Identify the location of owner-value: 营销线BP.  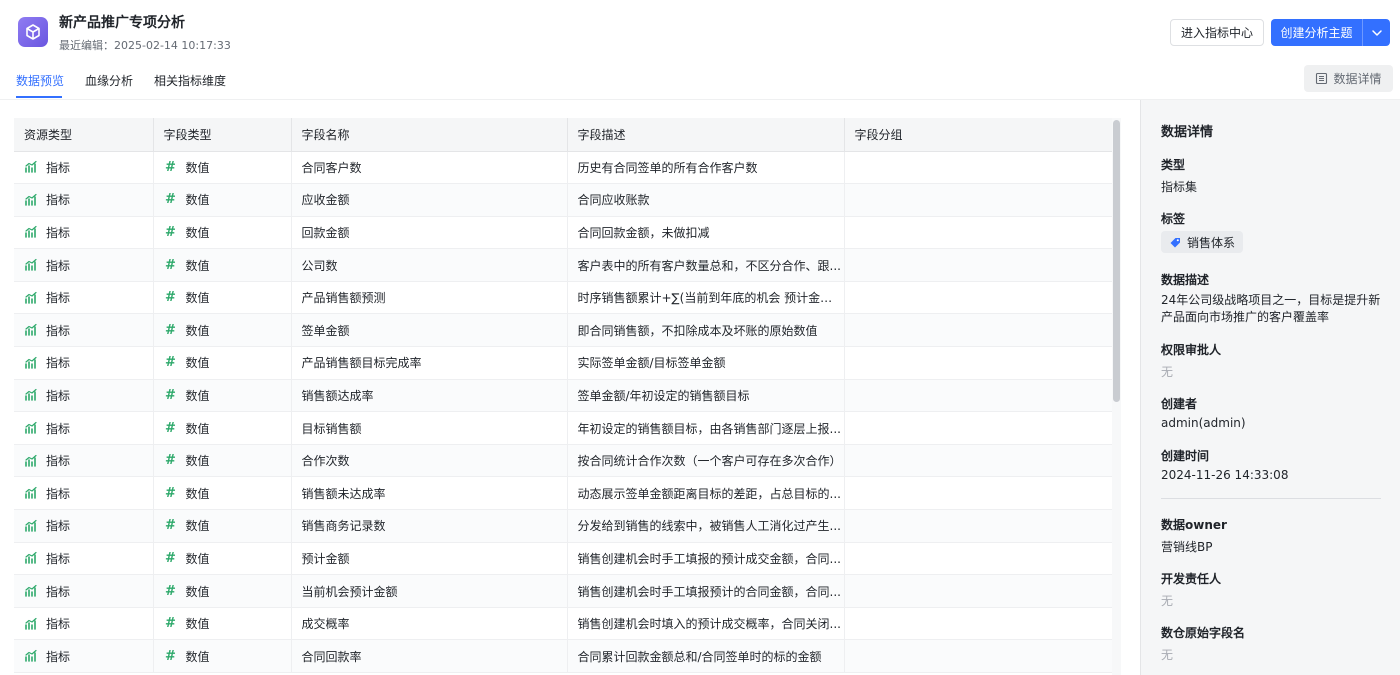
(1187, 547).